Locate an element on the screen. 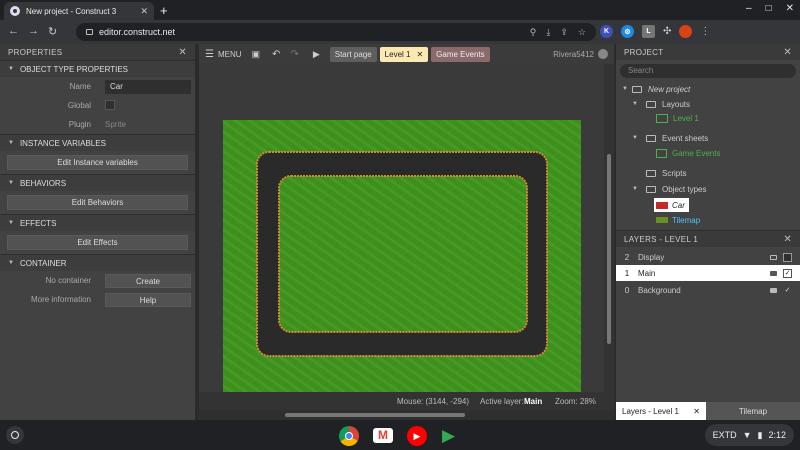 The width and height of the screenshot is (800, 450). new-tab-button: + is located at coordinates (164, 10).